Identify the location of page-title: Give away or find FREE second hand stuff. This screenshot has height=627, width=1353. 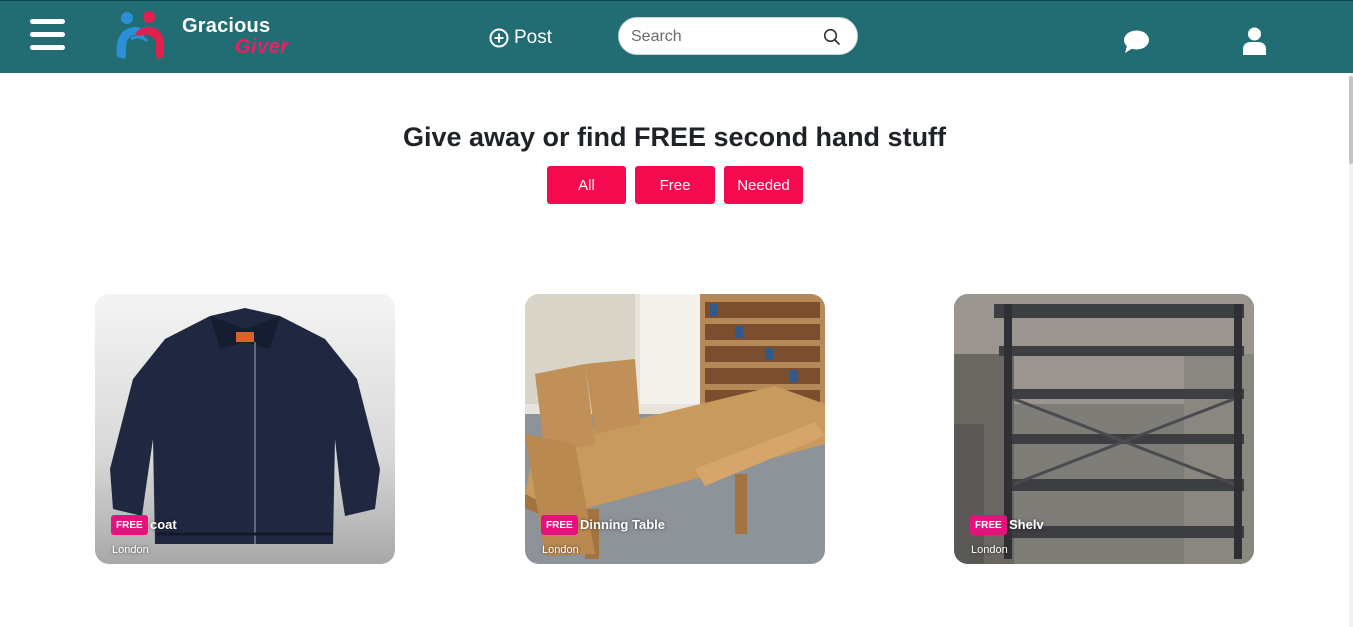
(674, 137).